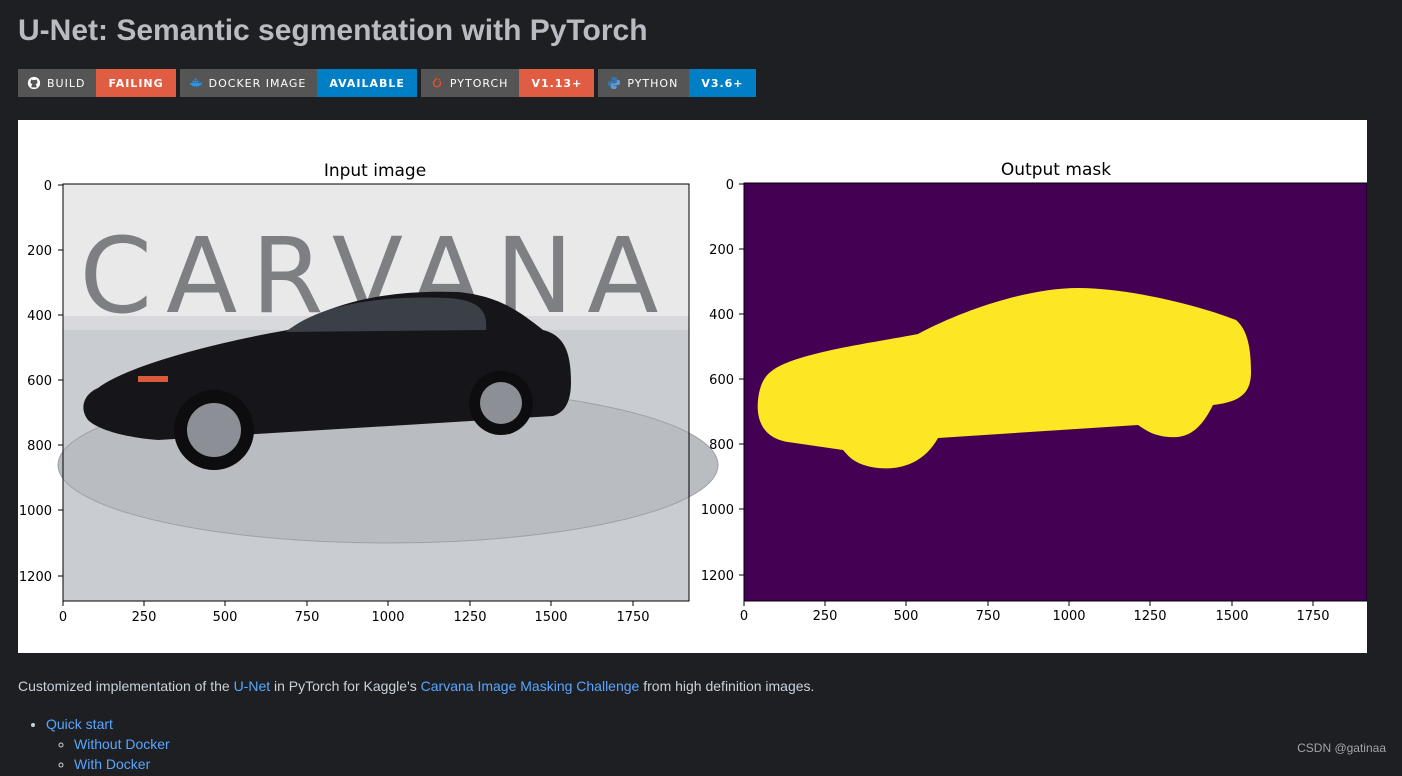 The width and height of the screenshot is (1402, 776). I want to click on badge-label: BUILD, so click(66, 83).